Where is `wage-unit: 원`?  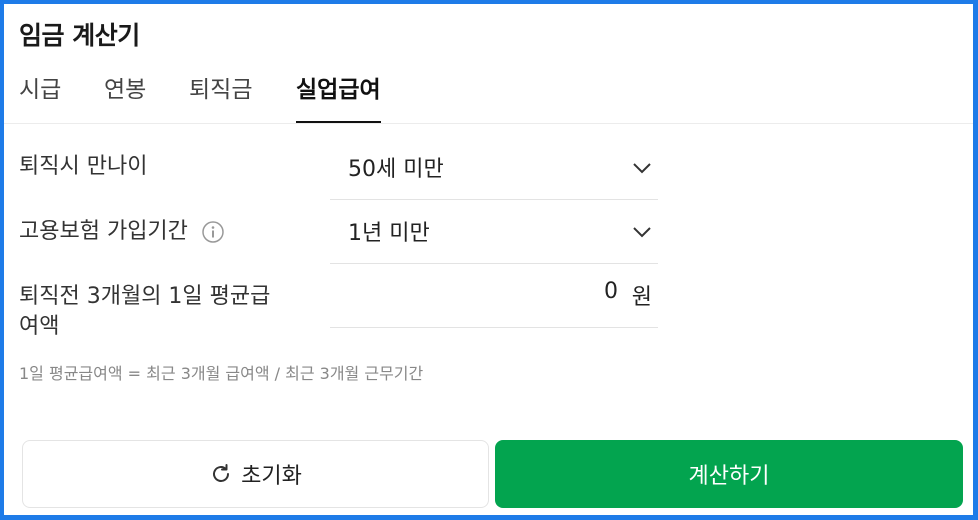
wage-unit: 원 is located at coordinates (641, 297).